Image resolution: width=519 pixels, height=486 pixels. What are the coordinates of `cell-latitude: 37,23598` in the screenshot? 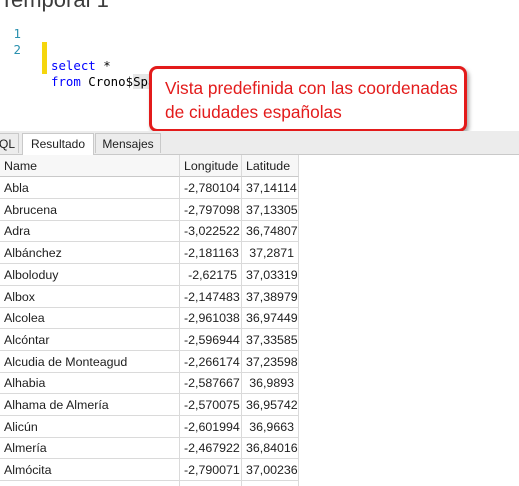 It's located at (270, 361).